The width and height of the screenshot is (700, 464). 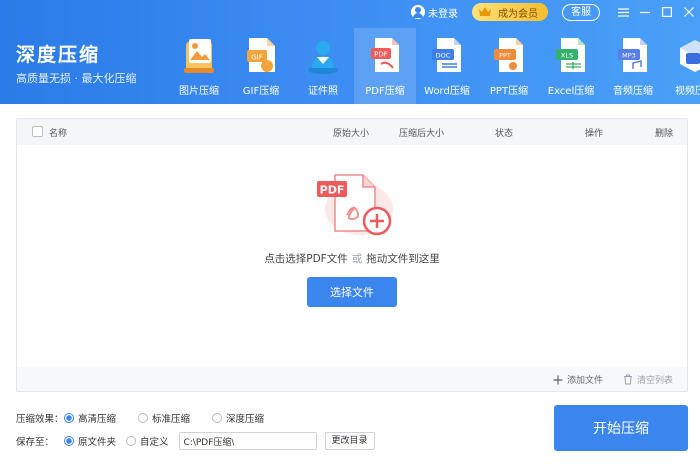 I want to click on radio-label: 高清压缩, so click(x=97, y=419).